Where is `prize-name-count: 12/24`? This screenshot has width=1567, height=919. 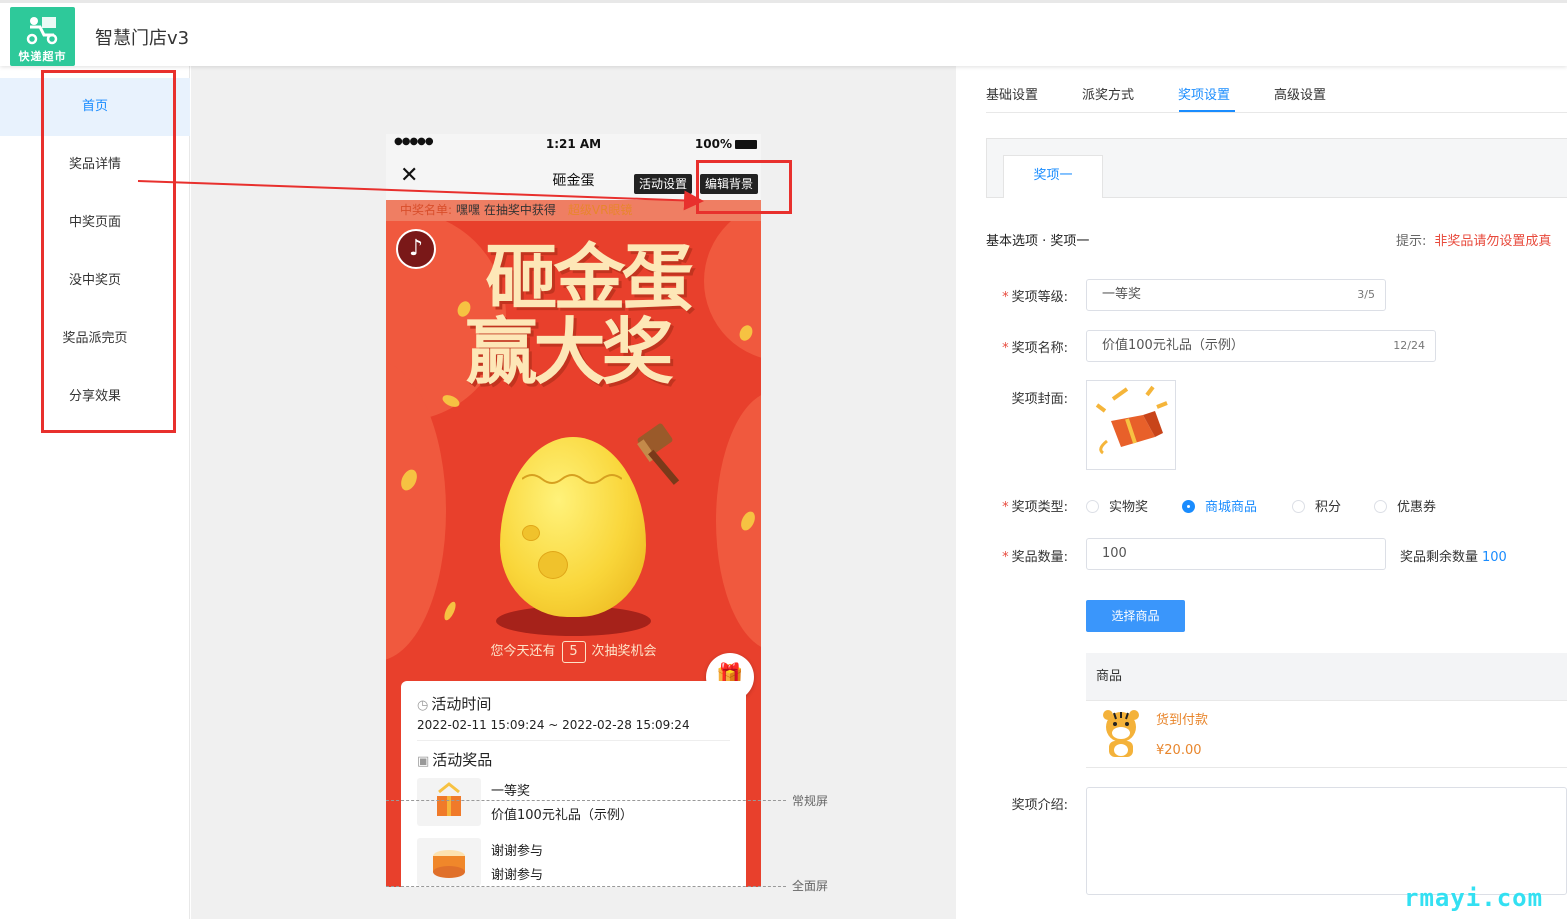
prize-name-count: 12/24 is located at coordinates (1409, 345).